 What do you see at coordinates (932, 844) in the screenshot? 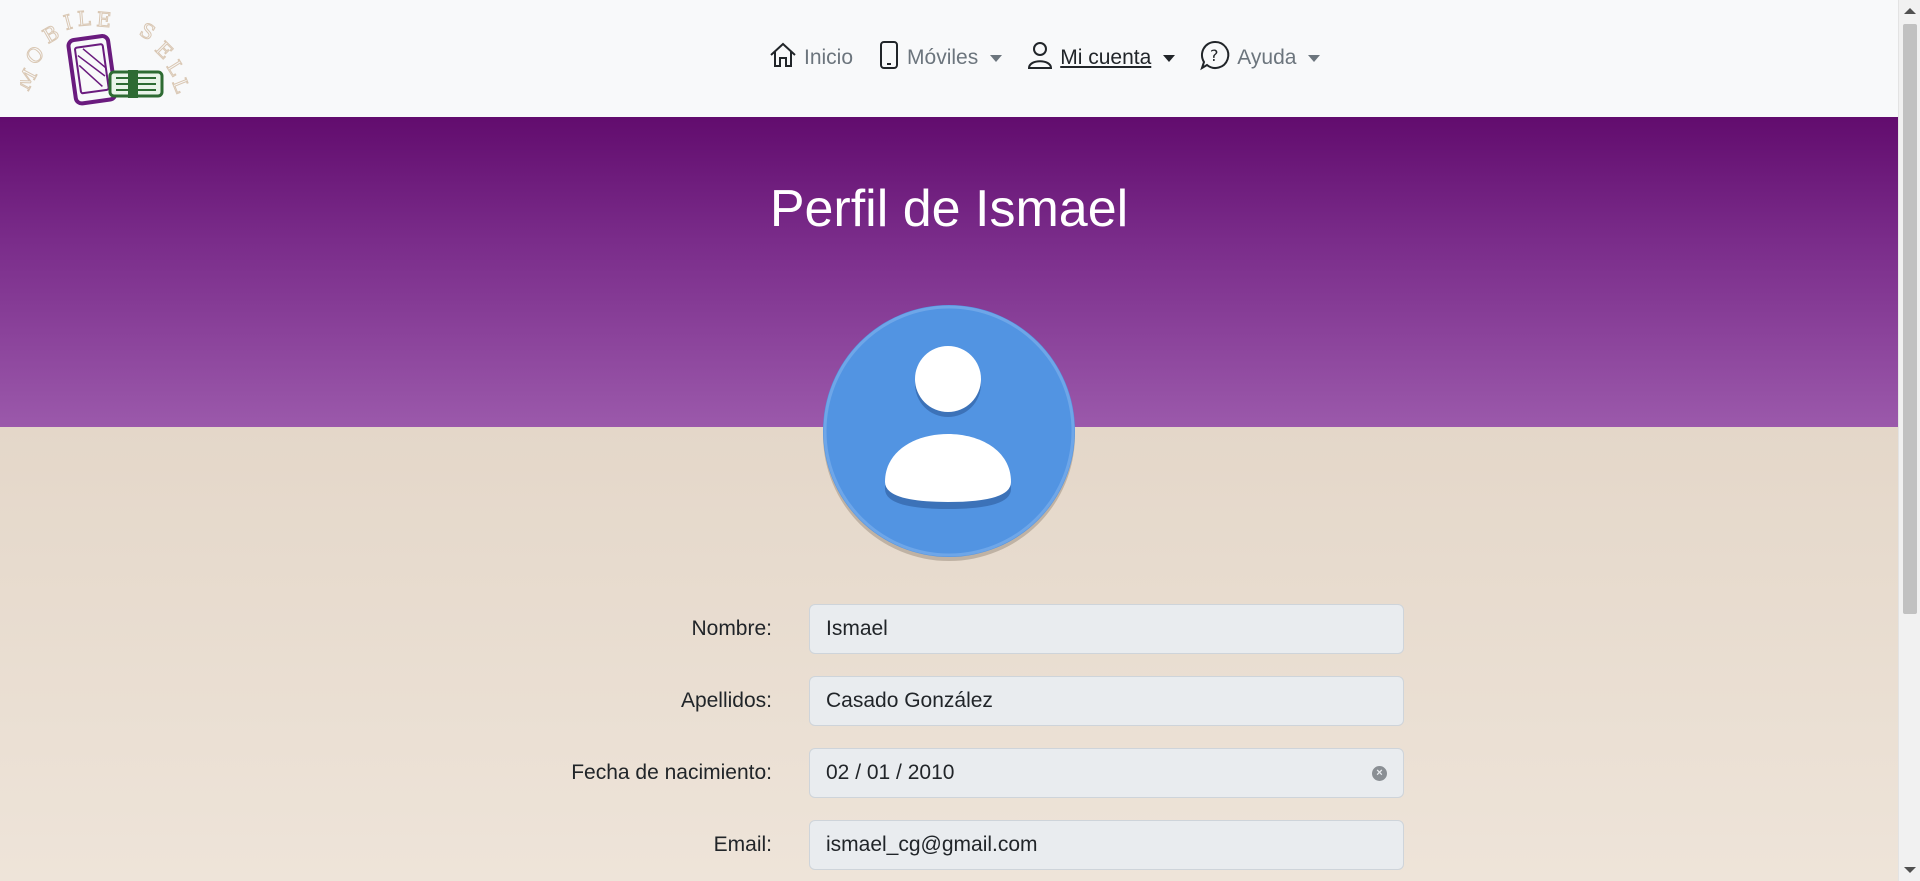
I see `email-value: ismael_cg@gmail.com` at bounding box center [932, 844].